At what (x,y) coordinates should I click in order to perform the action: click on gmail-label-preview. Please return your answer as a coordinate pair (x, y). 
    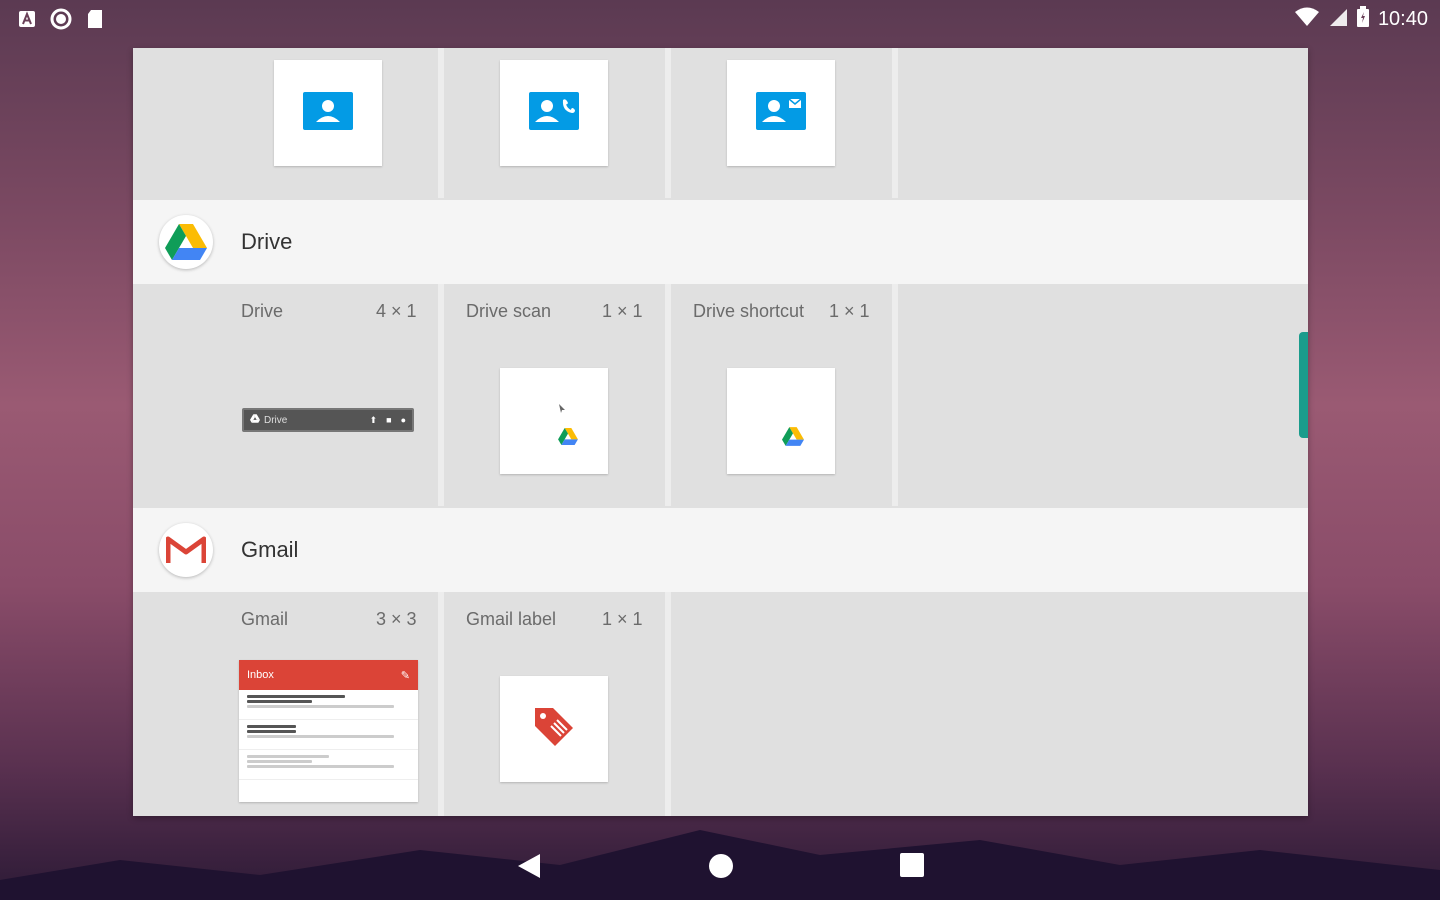
    Looking at the image, I should click on (554, 729).